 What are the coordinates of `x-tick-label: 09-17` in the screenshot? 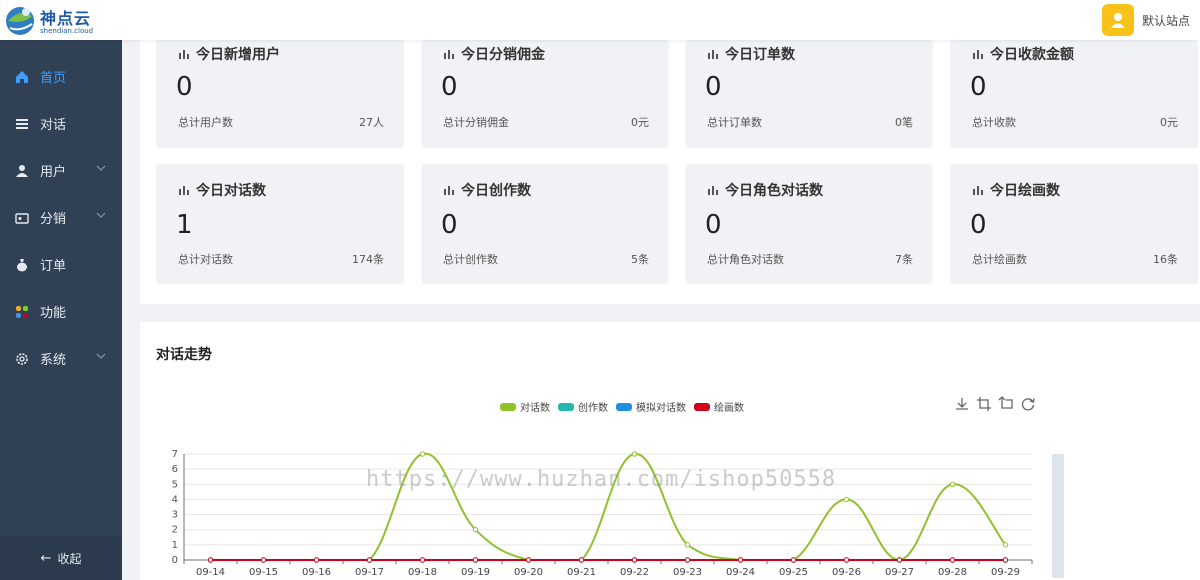 It's located at (369, 572).